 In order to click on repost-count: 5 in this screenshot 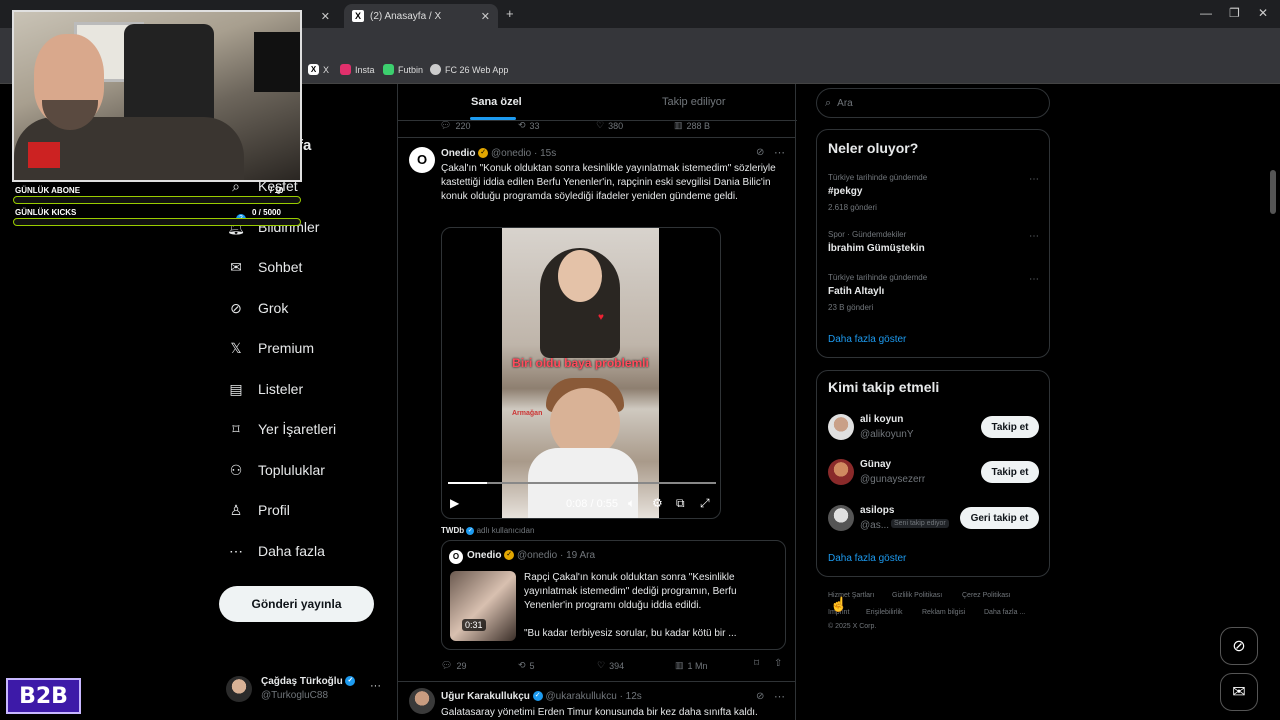, I will do `click(532, 665)`.